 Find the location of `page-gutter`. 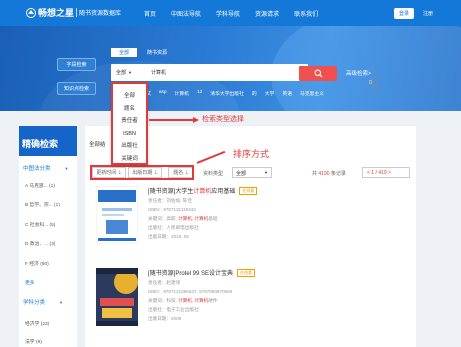

page-gutter is located at coordinates (438, 236).